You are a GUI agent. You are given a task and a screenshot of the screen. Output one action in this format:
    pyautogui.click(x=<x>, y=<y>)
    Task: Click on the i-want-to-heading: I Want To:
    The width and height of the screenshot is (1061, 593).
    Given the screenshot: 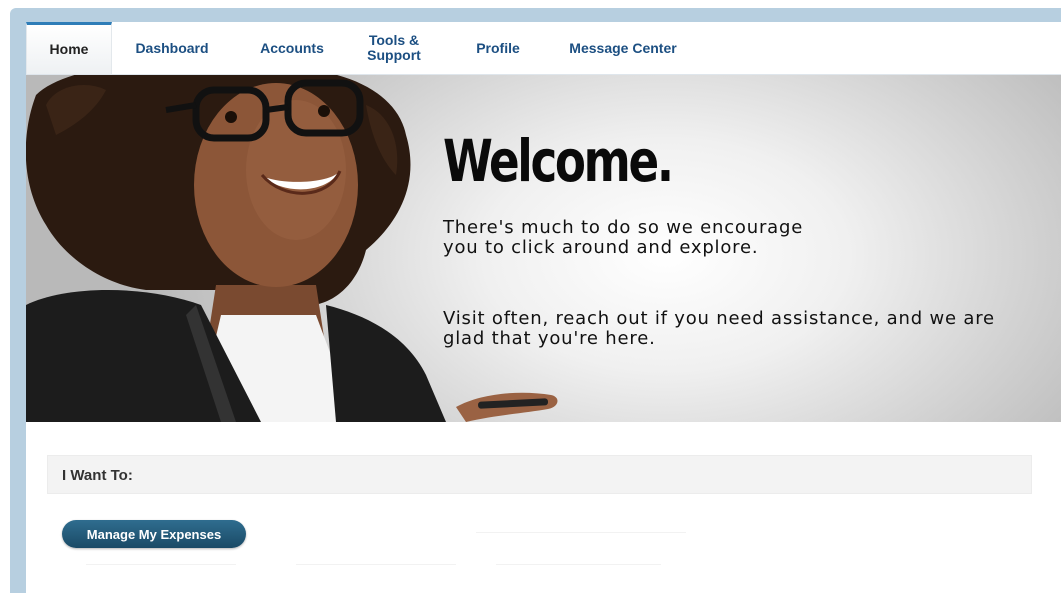 What is the action you would take?
    pyautogui.click(x=97, y=475)
    